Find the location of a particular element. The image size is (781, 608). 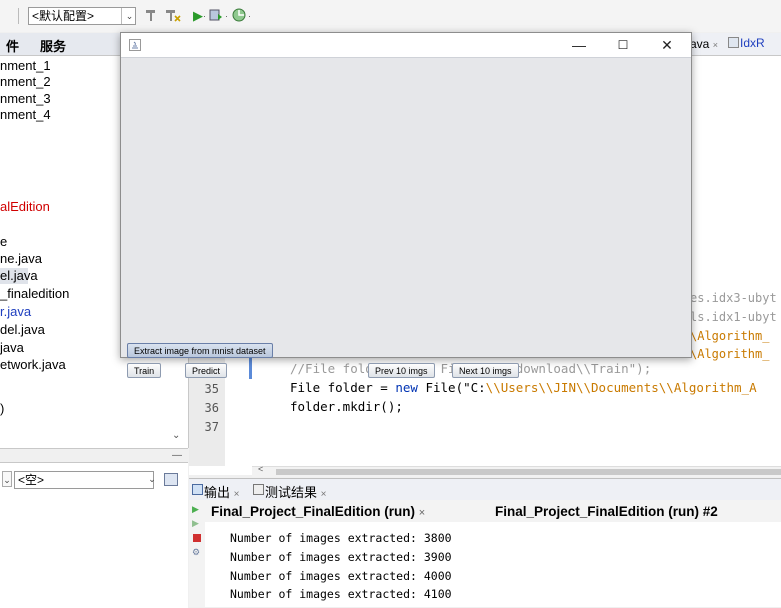

output-window-icon is located at coordinates (197, 489).